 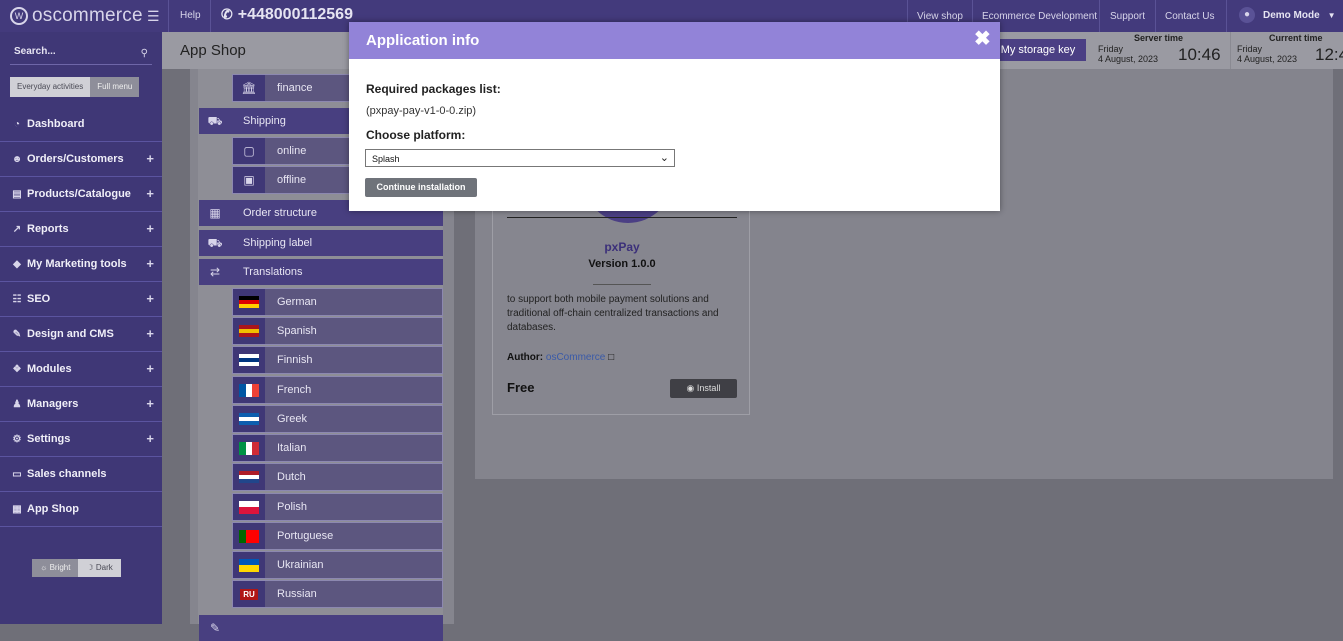 What do you see at coordinates (60, 567) in the screenshot?
I see `bright-label: Bright` at bounding box center [60, 567].